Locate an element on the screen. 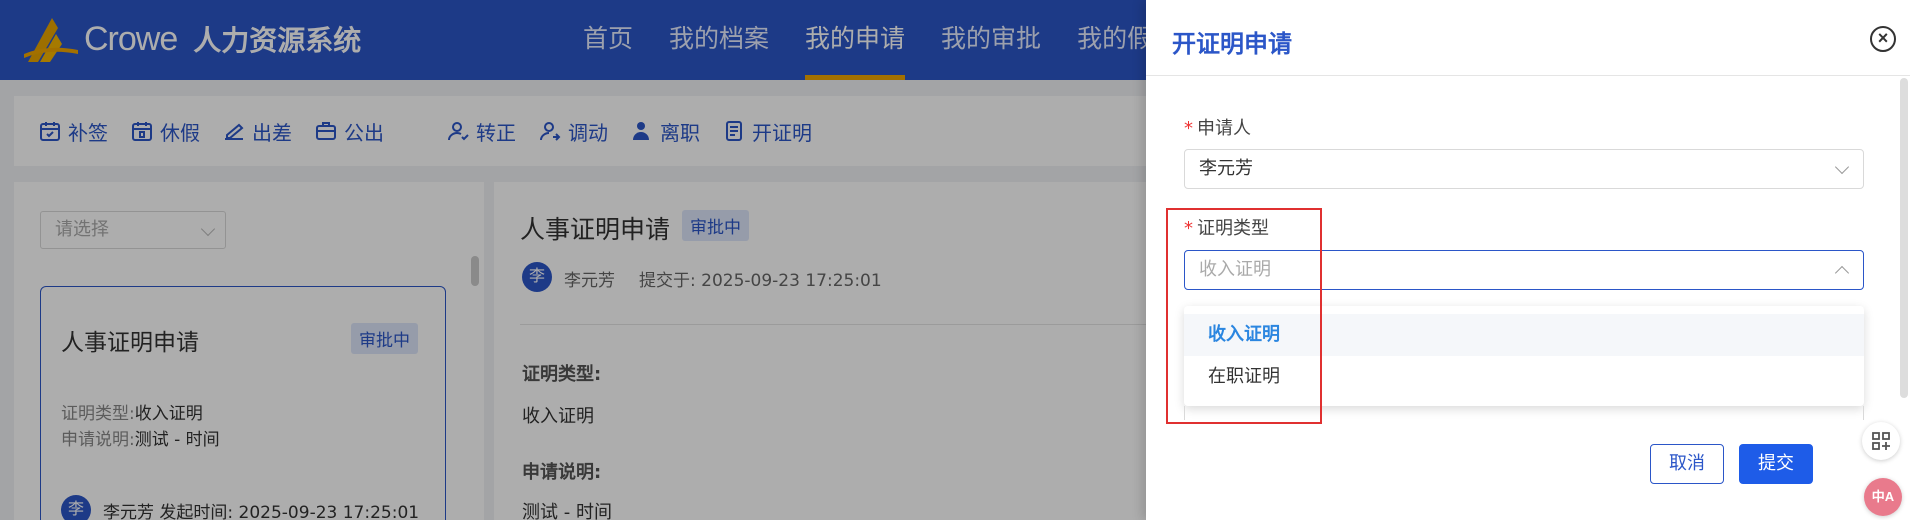 The height and width of the screenshot is (520, 1910). cancel-button: 取消 is located at coordinates (1687, 464).